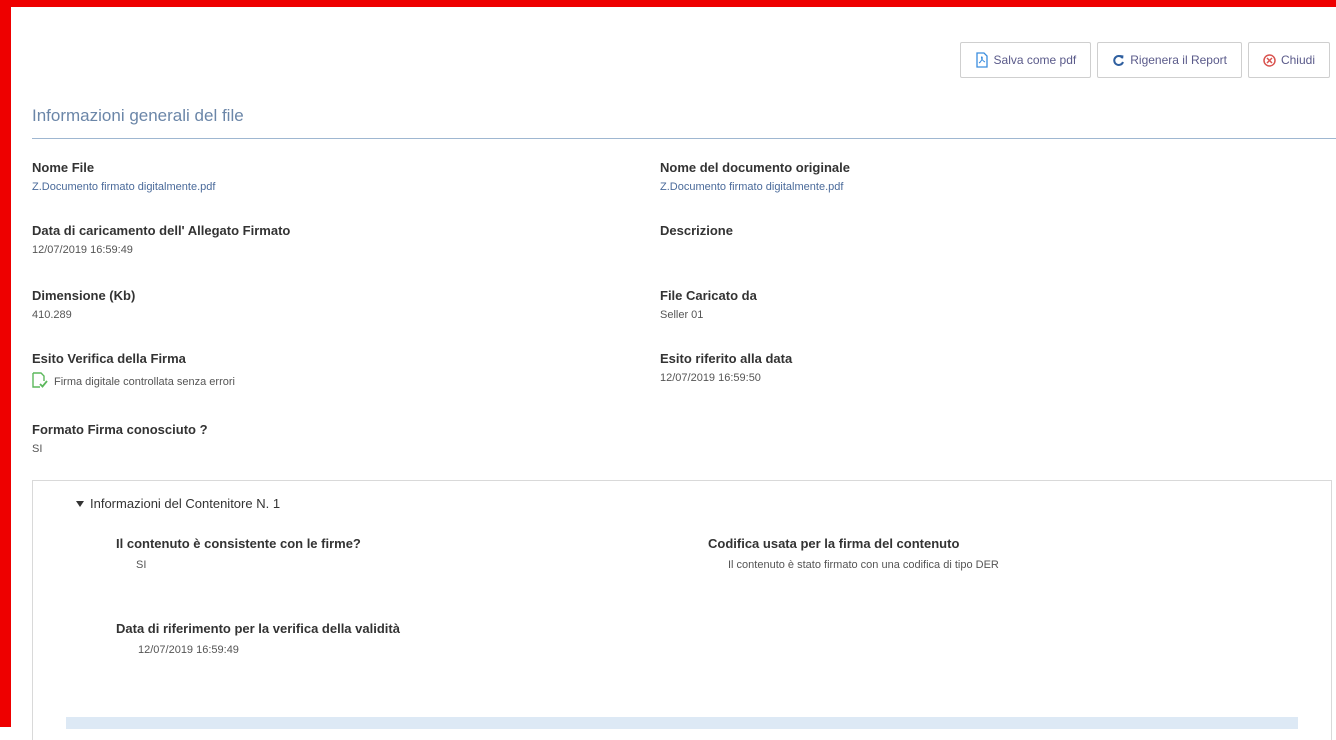  I want to click on refresh-icon, so click(1118, 60).